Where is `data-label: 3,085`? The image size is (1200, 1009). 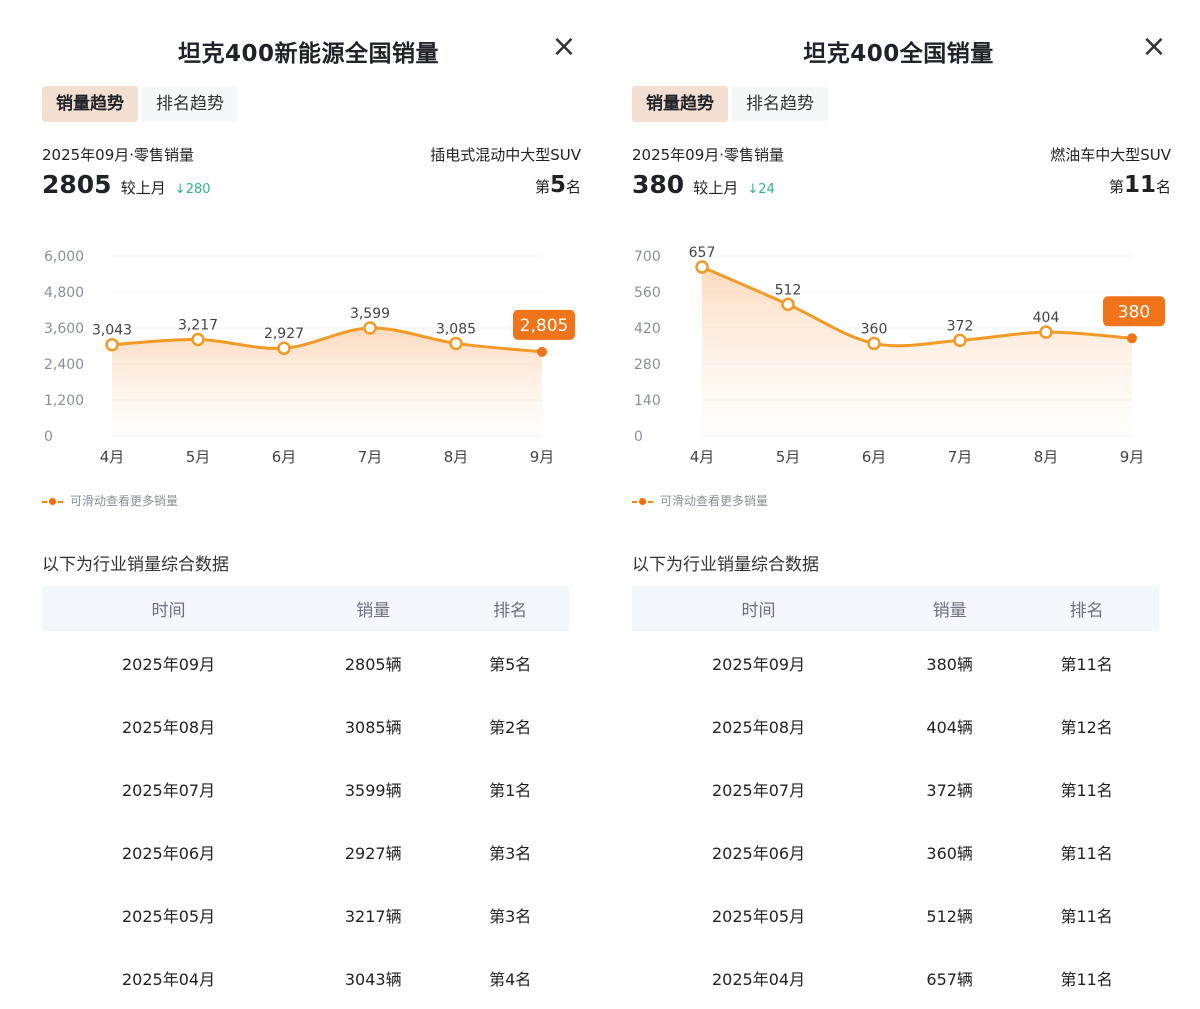
data-label: 3,085 is located at coordinates (456, 329).